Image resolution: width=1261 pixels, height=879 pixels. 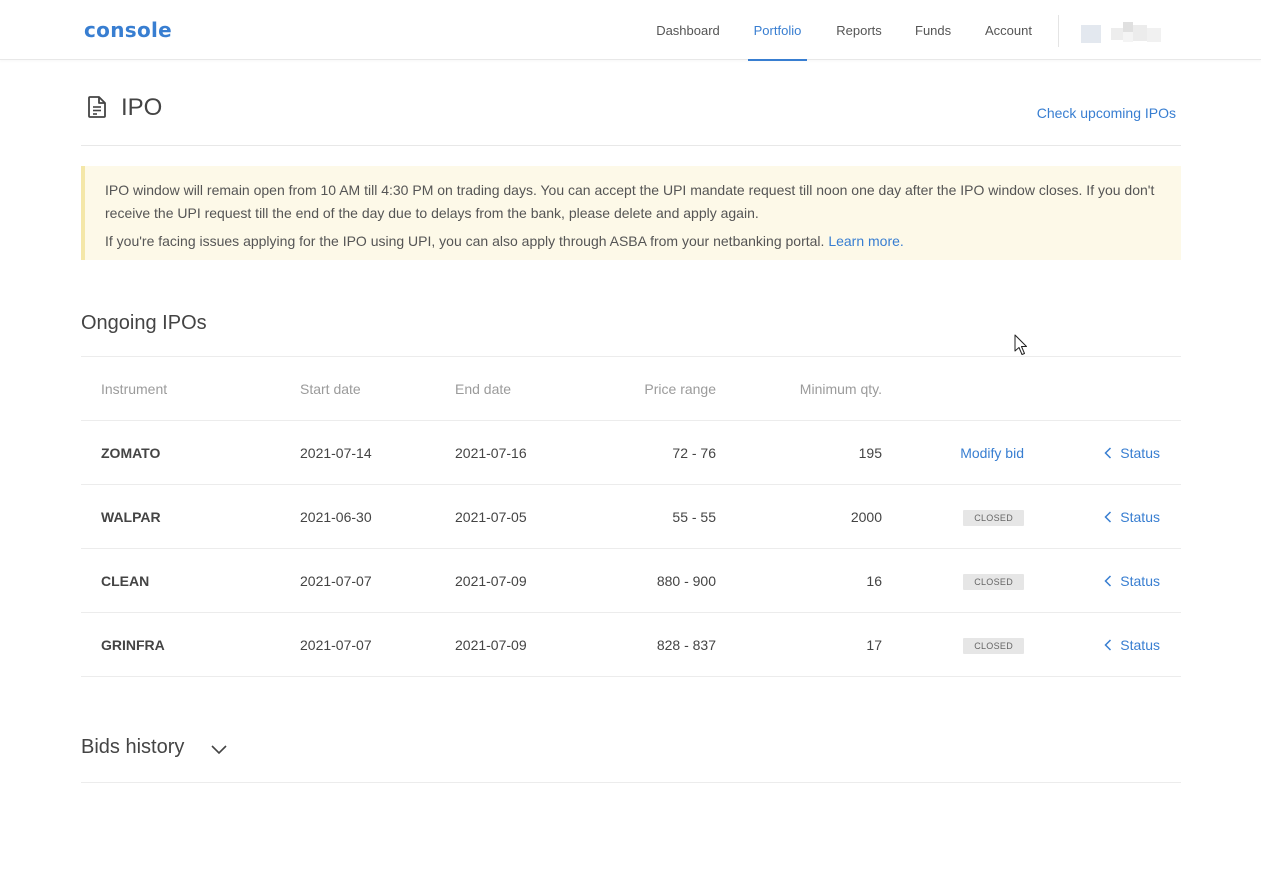 What do you see at coordinates (131, 517) in the screenshot?
I see `instrument-name: WALPAR` at bounding box center [131, 517].